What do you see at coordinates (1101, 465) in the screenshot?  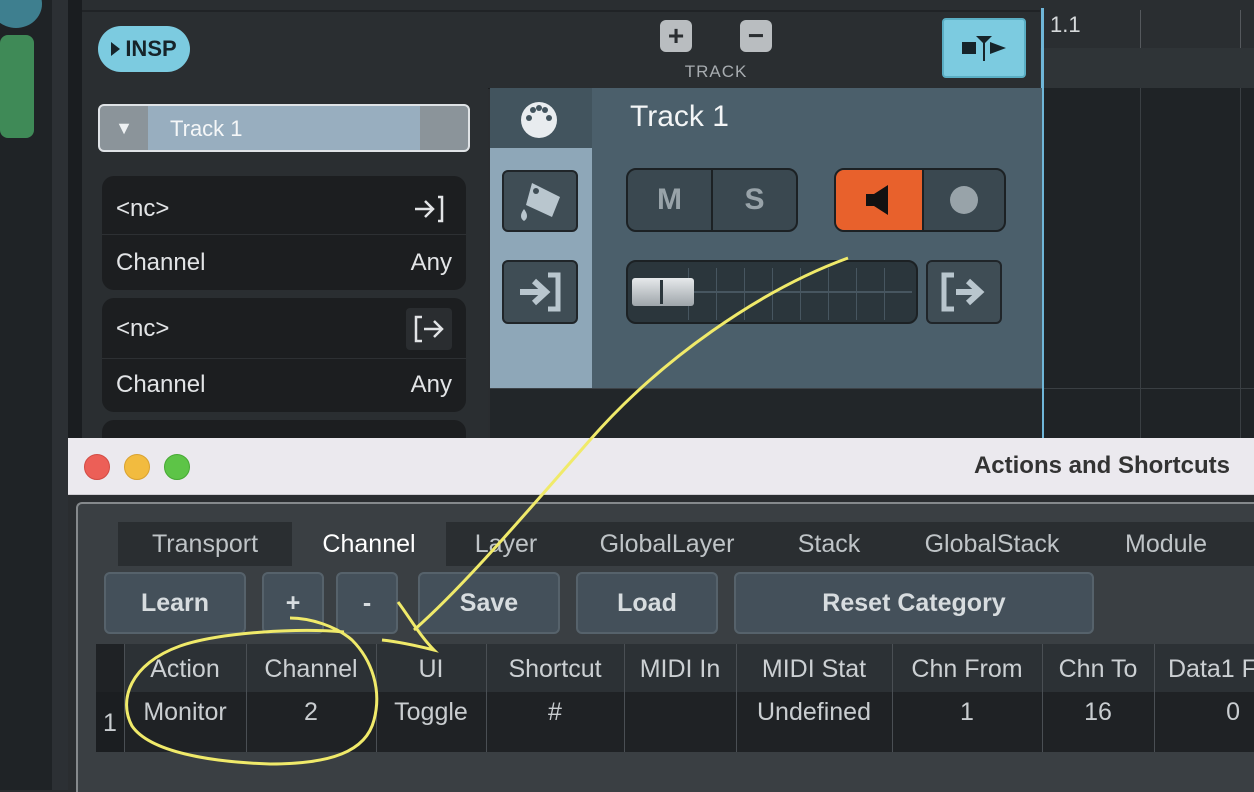 I see `window-title: Actions and Shortcuts` at bounding box center [1101, 465].